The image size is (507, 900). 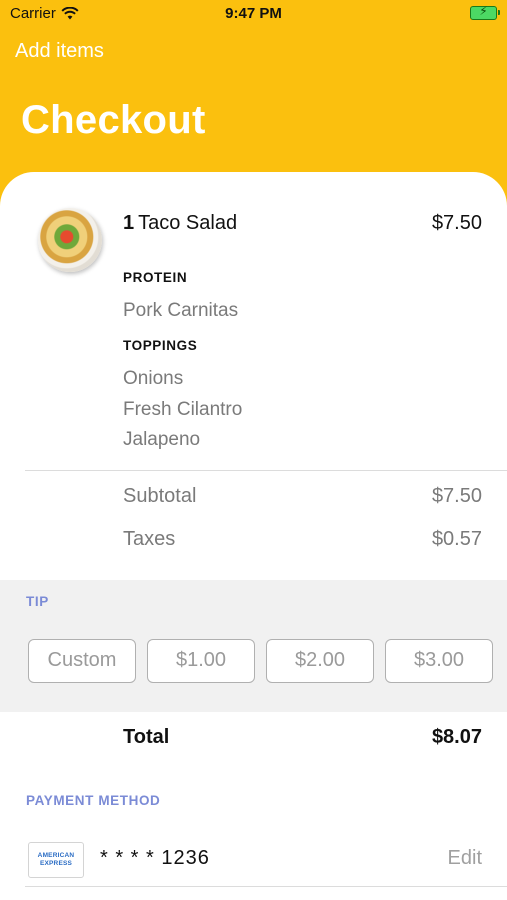 What do you see at coordinates (201, 661) in the screenshot?
I see `tip-1-button: $1.00` at bounding box center [201, 661].